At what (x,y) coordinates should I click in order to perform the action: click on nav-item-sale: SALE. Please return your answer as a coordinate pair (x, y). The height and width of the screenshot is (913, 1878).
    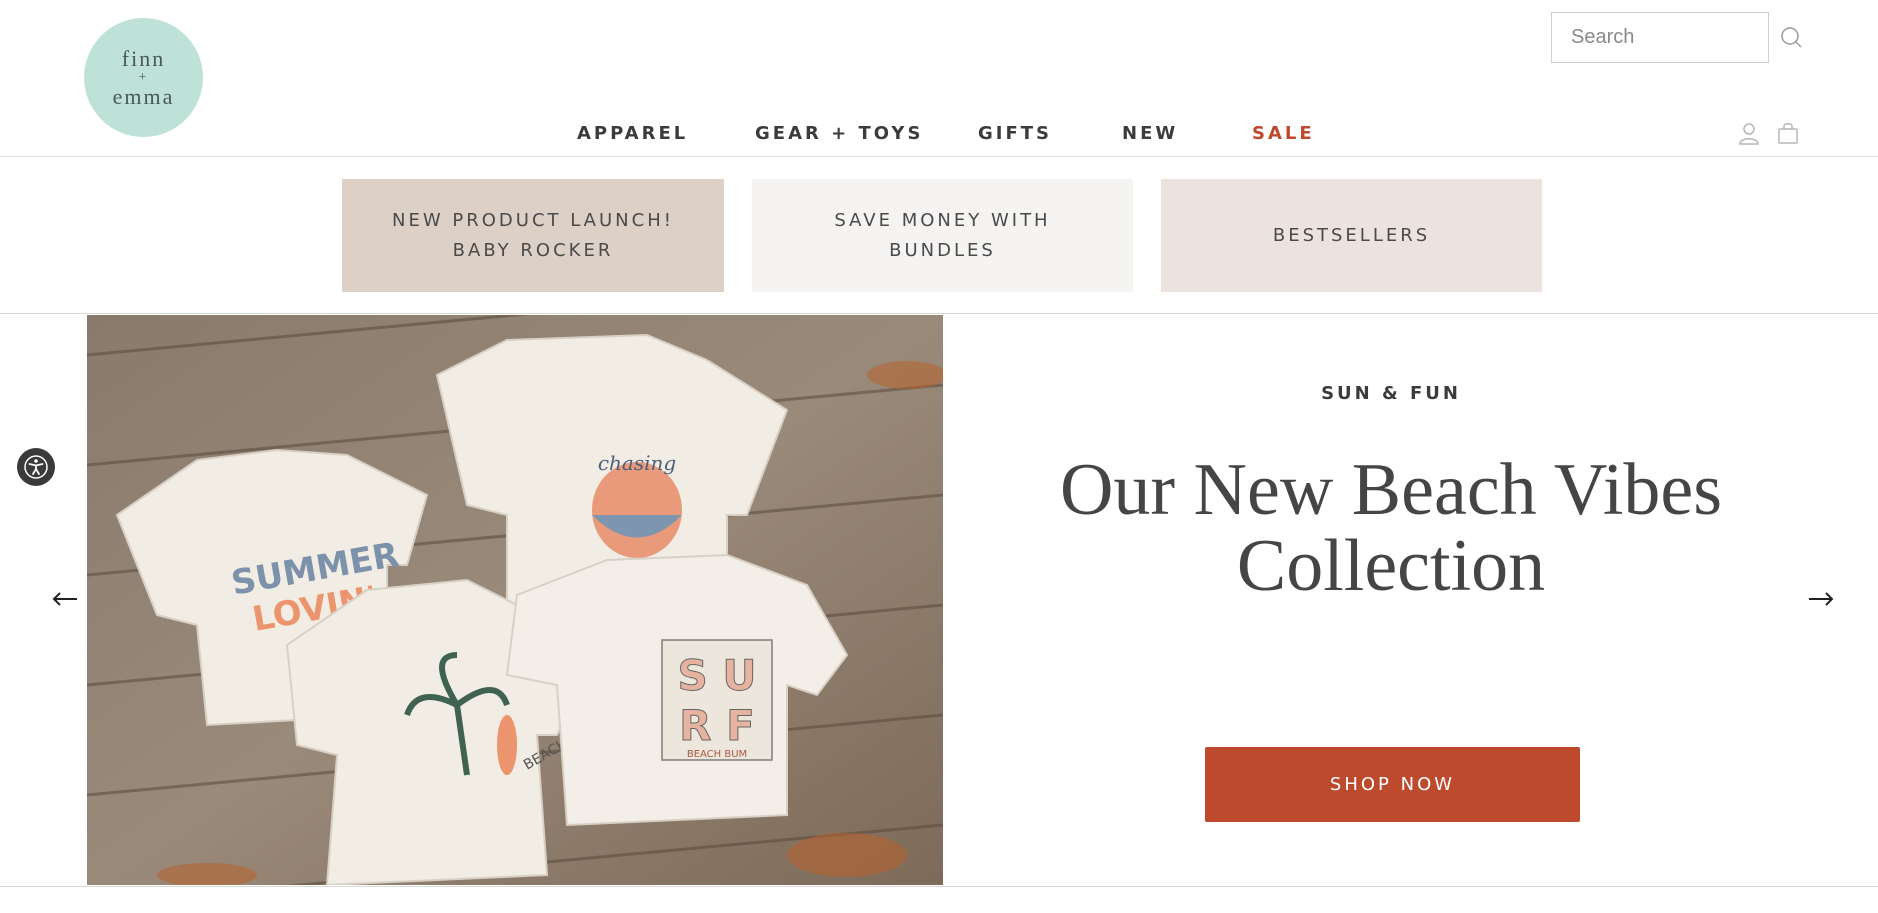
    Looking at the image, I should click on (1283, 133).